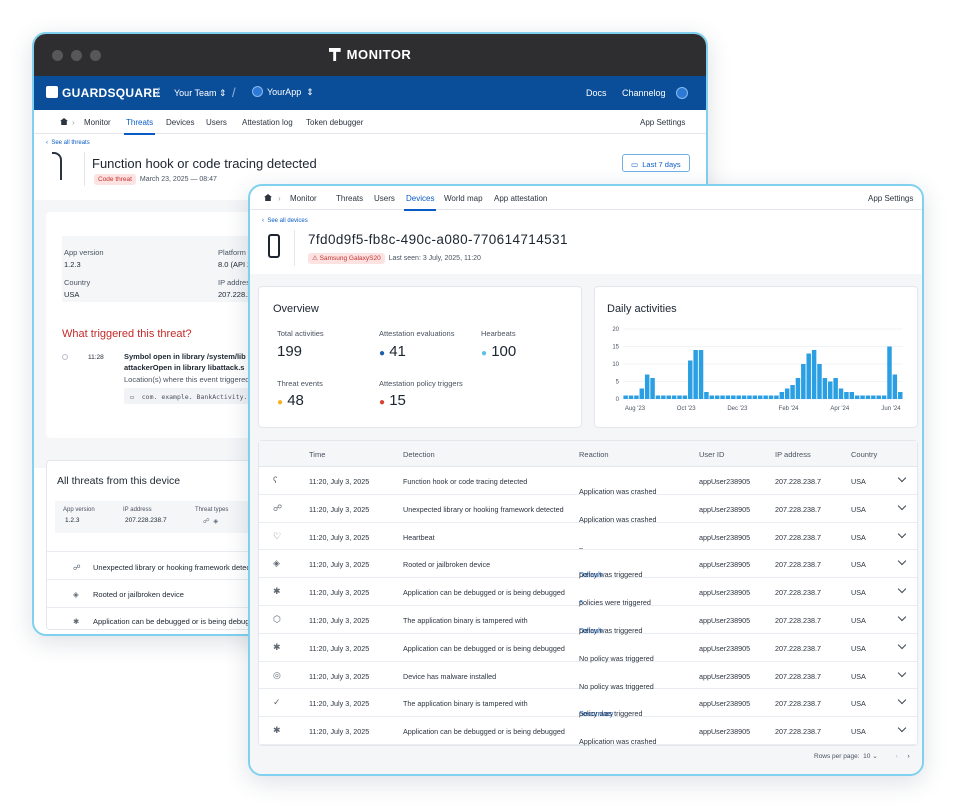  Describe the element at coordinates (138, 594) in the screenshot. I see `list-item: Rooted or jailbroken device` at that location.